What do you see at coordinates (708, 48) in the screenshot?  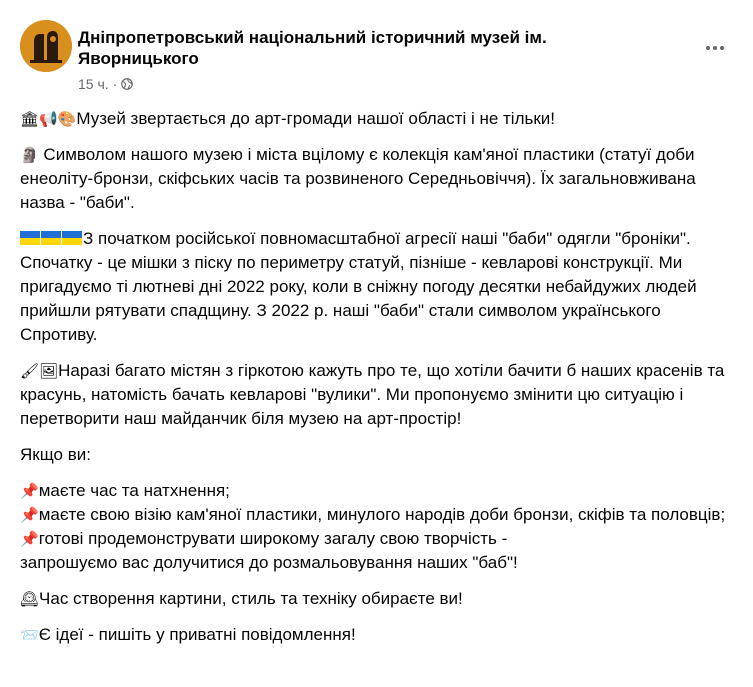 I see `more-horizontal-icon` at bounding box center [708, 48].